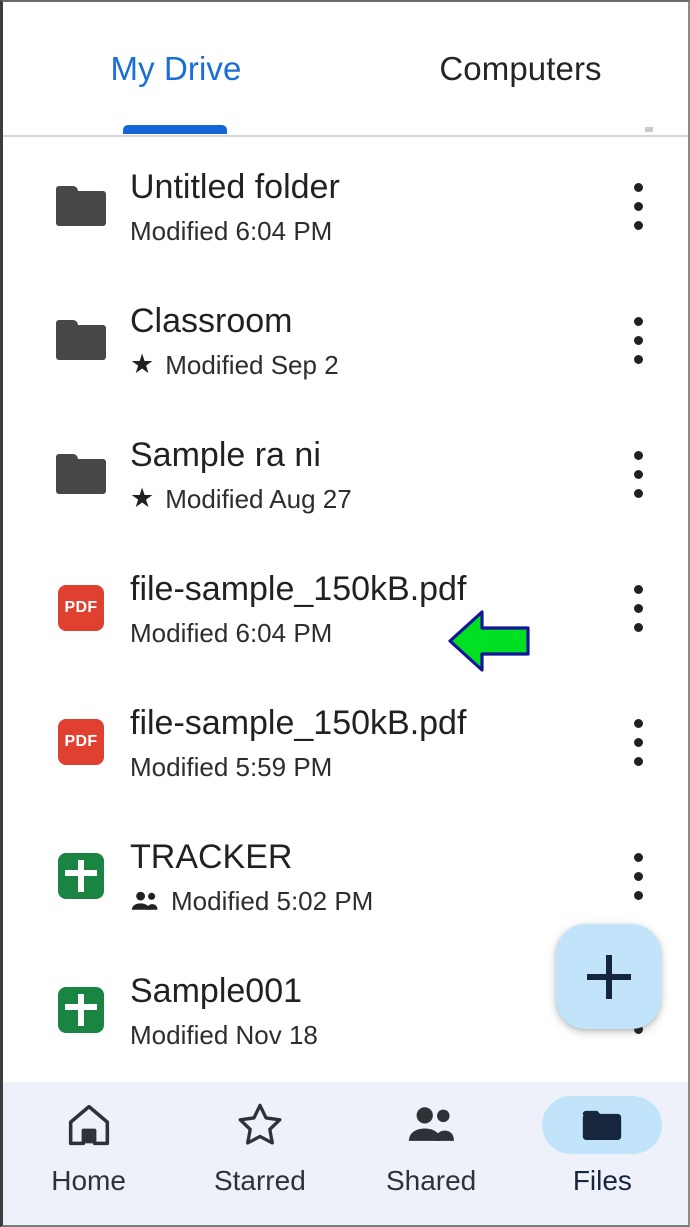 This screenshot has width=690, height=1227. I want to click on file-subtitle: Modified 5:02 PM, so click(409, 901).